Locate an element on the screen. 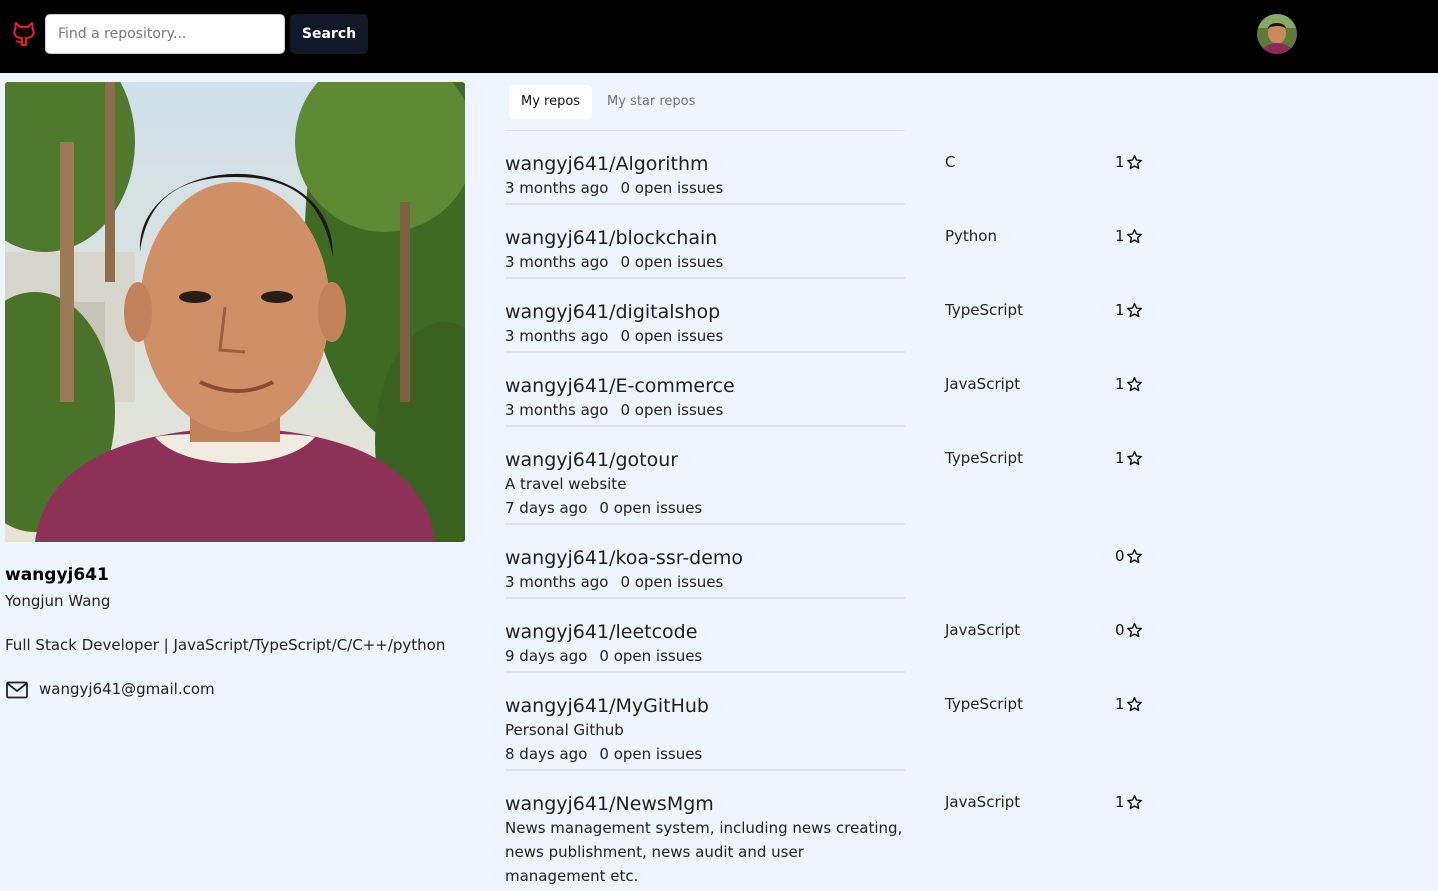  repo-description: Personal Github is located at coordinates (564, 730).